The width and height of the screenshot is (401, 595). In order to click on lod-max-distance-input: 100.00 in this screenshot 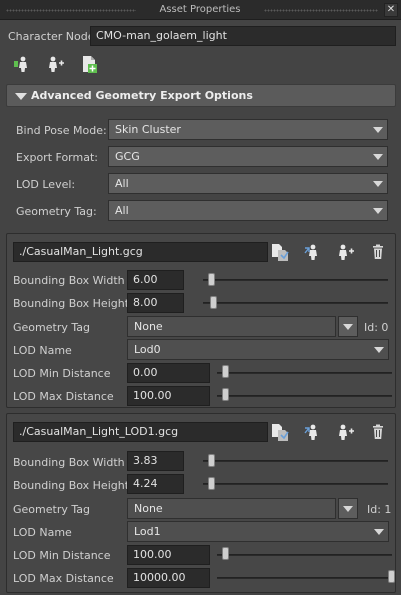, I will do `click(168, 396)`.